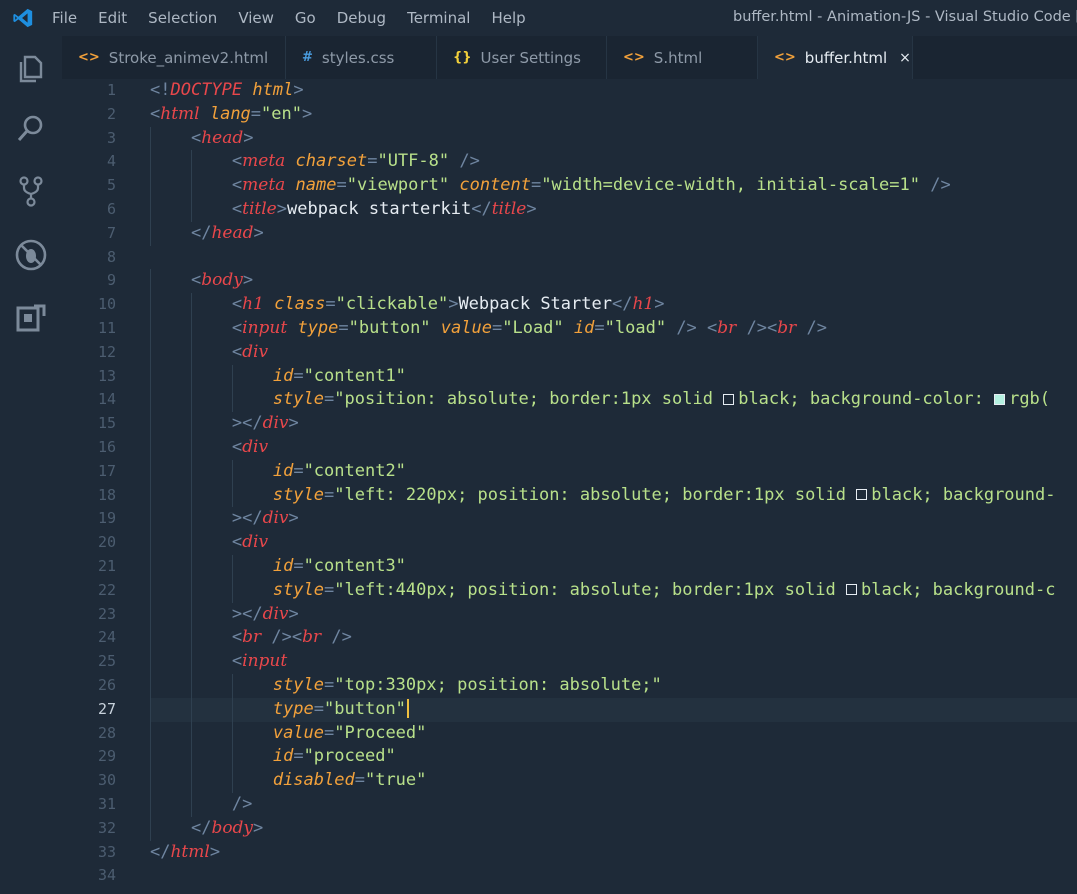 Image resolution: width=1077 pixels, height=894 pixels. What do you see at coordinates (288, 781) in the screenshot?
I see `code-line: disabled="true"` at bounding box center [288, 781].